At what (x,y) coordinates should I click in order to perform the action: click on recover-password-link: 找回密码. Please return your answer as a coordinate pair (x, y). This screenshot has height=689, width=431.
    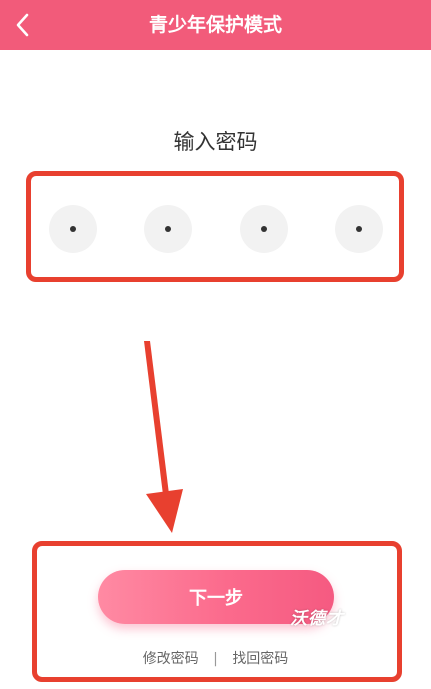
    Looking at the image, I should click on (260, 659).